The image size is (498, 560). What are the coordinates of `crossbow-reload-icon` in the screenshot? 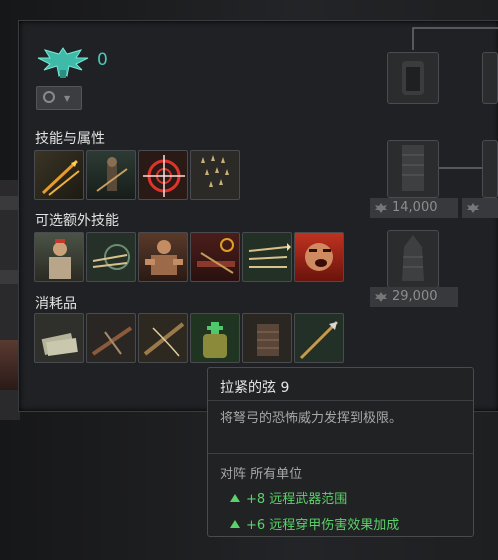 It's located at (215, 257).